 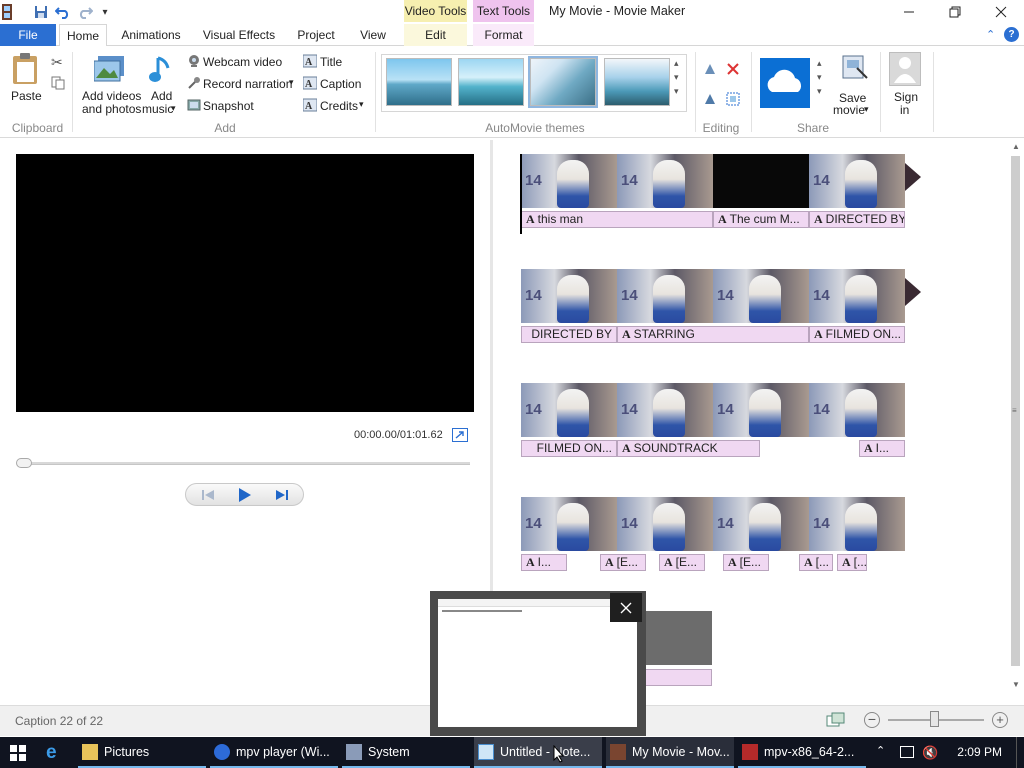 What do you see at coordinates (733, 99) in the screenshot?
I see `select-all-icon` at bounding box center [733, 99].